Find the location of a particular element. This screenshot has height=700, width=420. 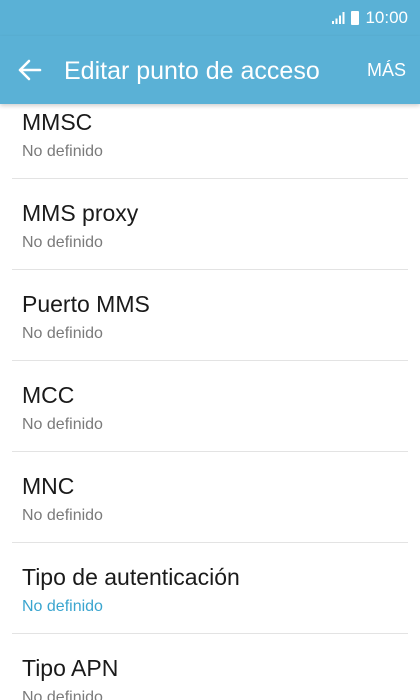

status-icons: 10:00 is located at coordinates (369, 18).